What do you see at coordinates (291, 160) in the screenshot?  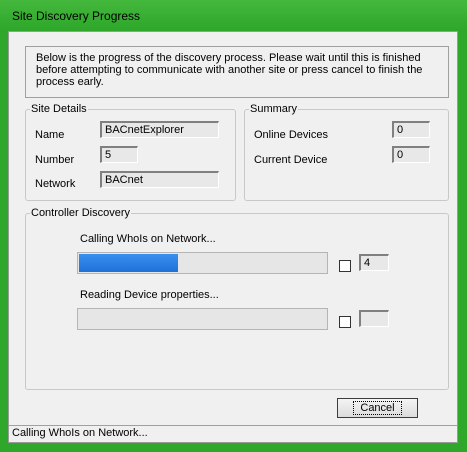 I see `current-device-label: Current Device` at bounding box center [291, 160].